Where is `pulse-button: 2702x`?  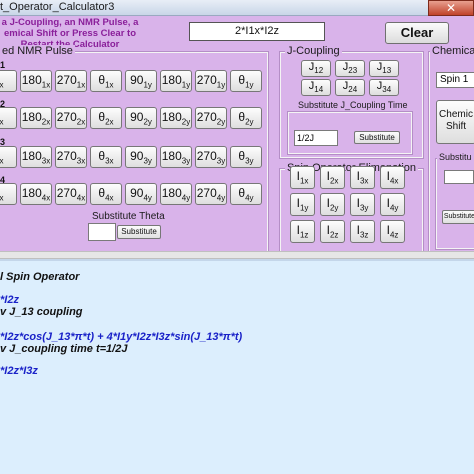 pulse-button: 2702x is located at coordinates (71, 118).